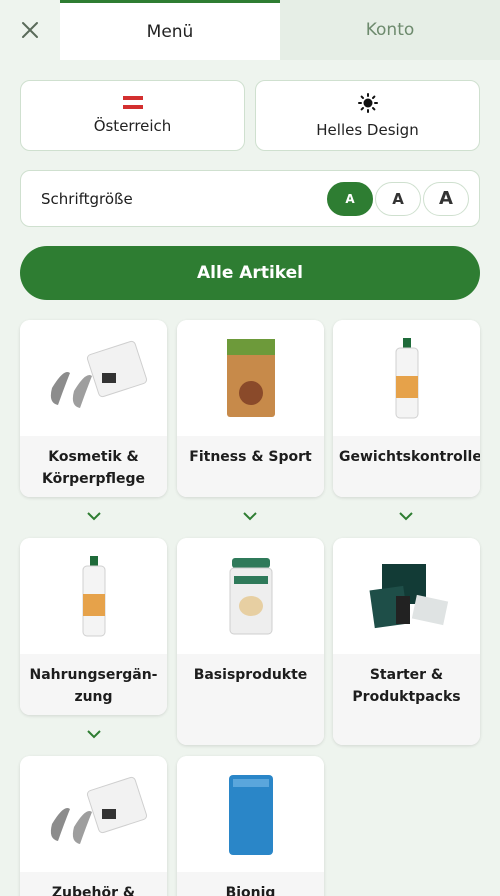 The image size is (500, 896). Describe the element at coordinates (132, 126) in the screenshot. I see `country-label: Österreich` at that location.